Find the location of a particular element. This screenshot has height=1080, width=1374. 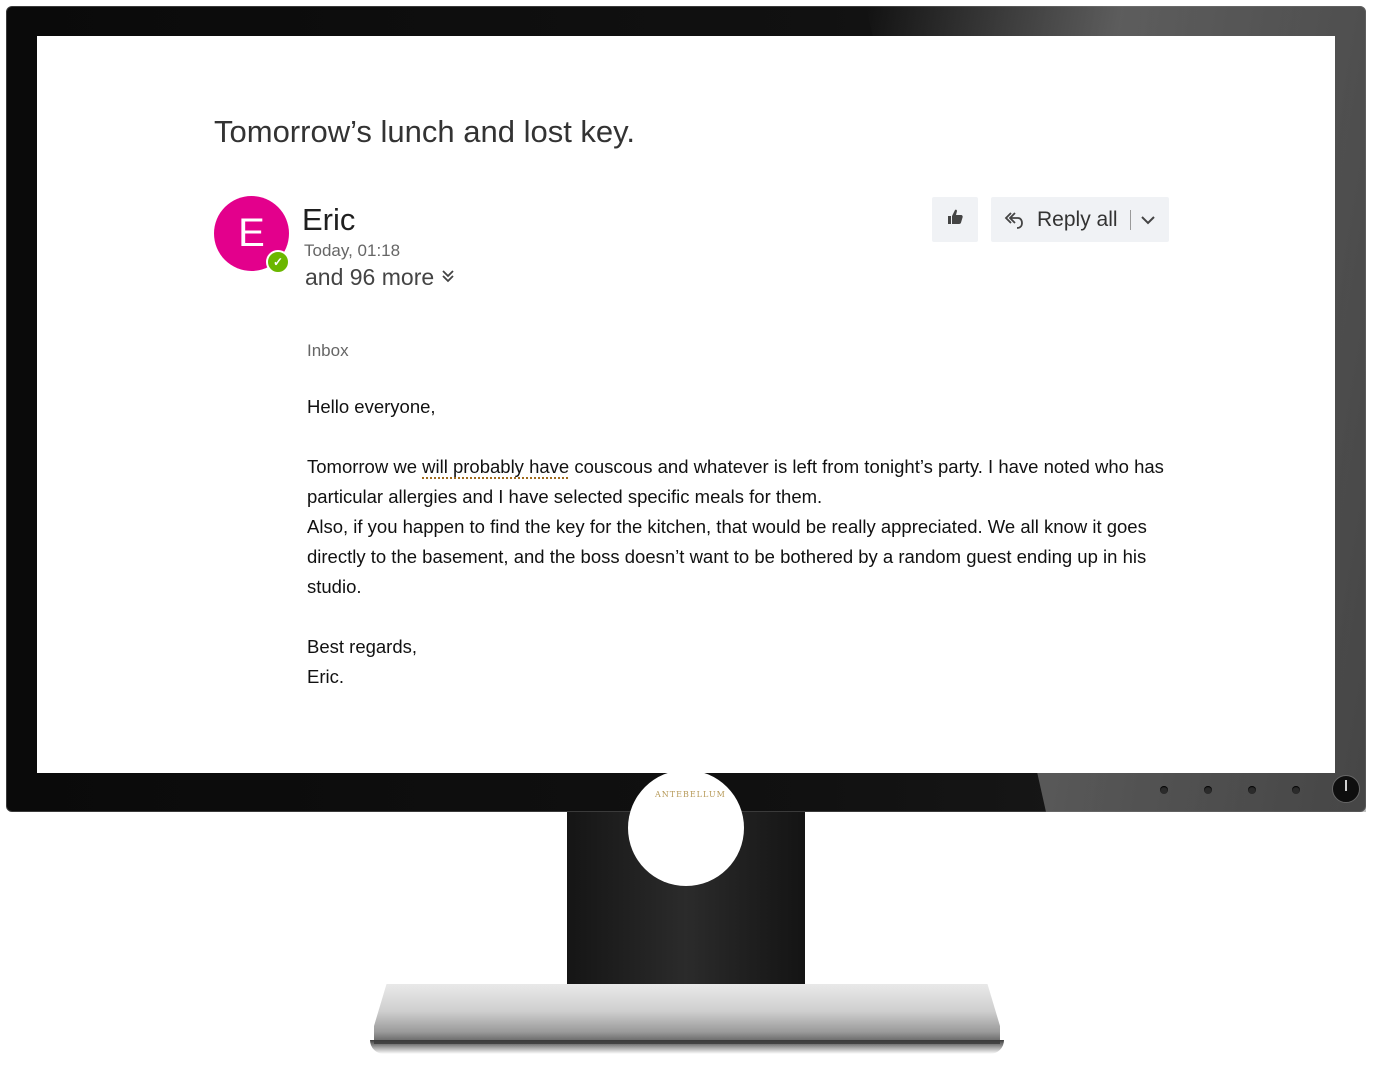

monitor-brand-logo: ANTEBELLUM is located at coordinates (690, 794).